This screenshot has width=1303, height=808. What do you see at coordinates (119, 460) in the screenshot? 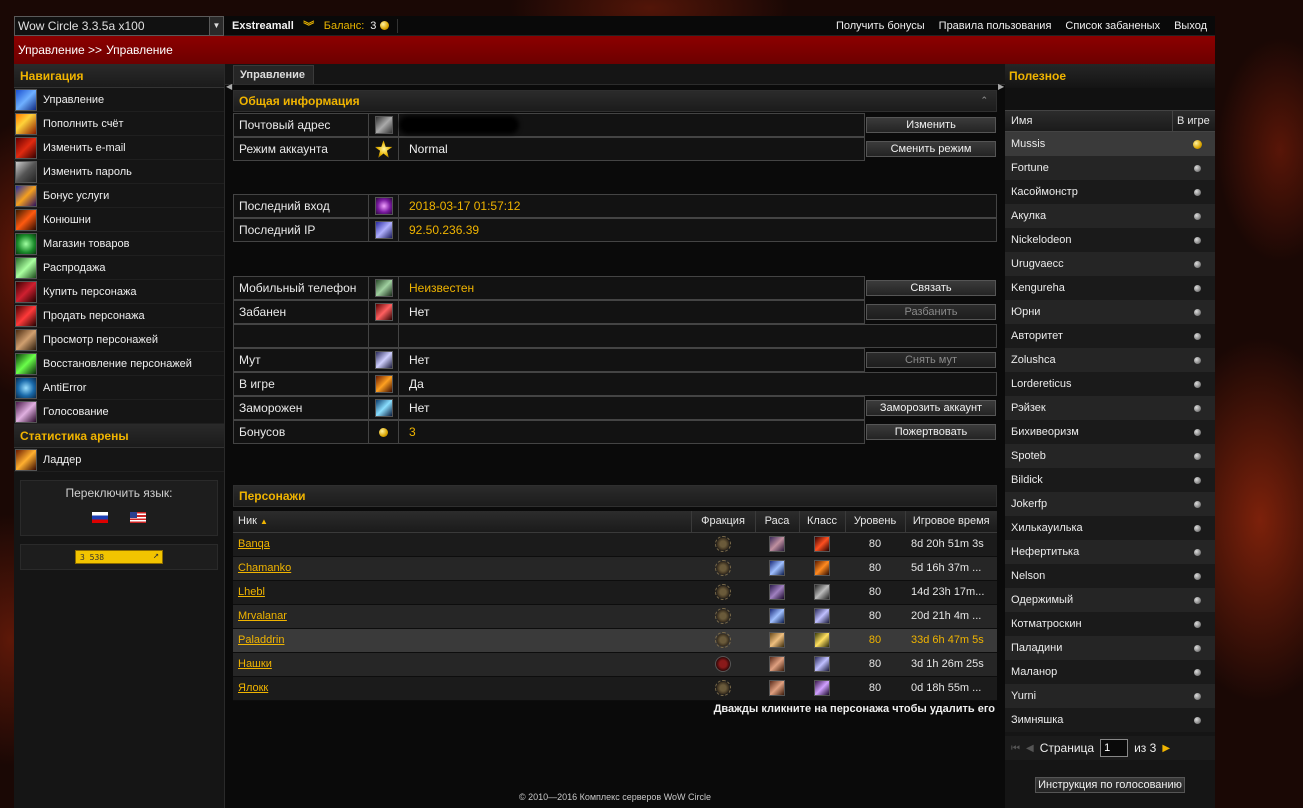
I see `sidebar-item-ladder: Ладдер` at bounding box center [119, 460].